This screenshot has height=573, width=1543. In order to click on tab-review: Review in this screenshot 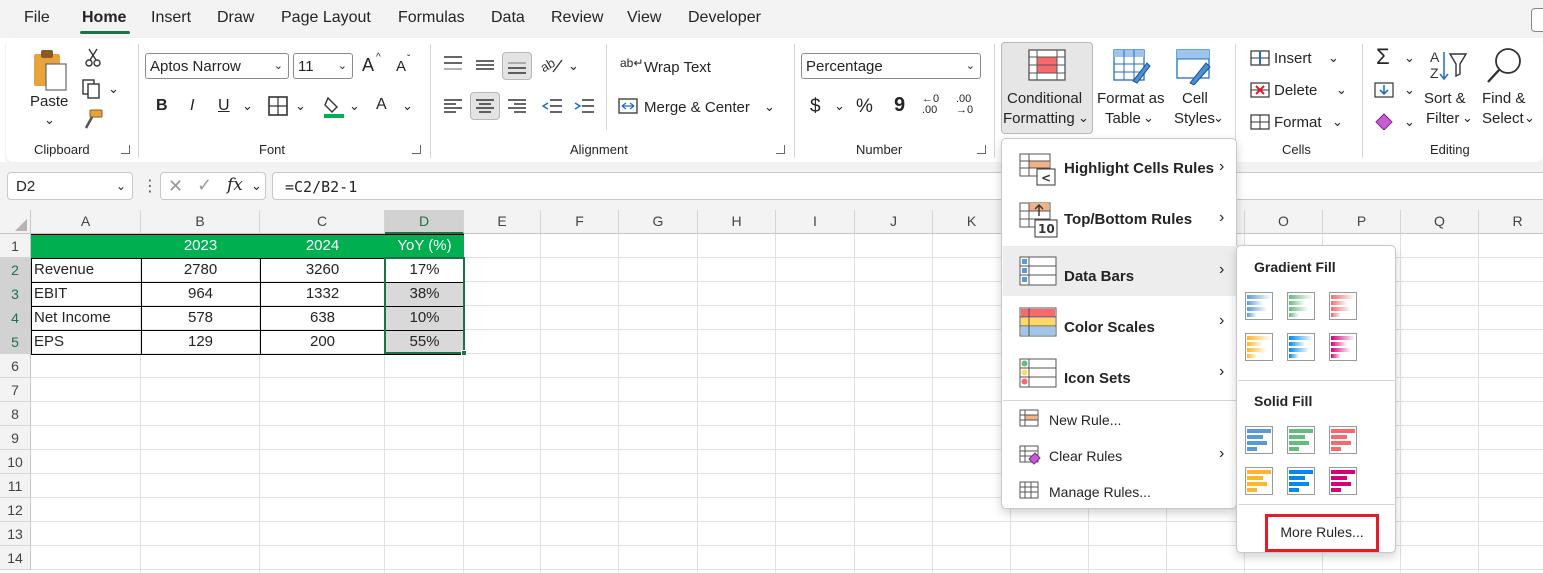, I will do `click(577, 18)`.